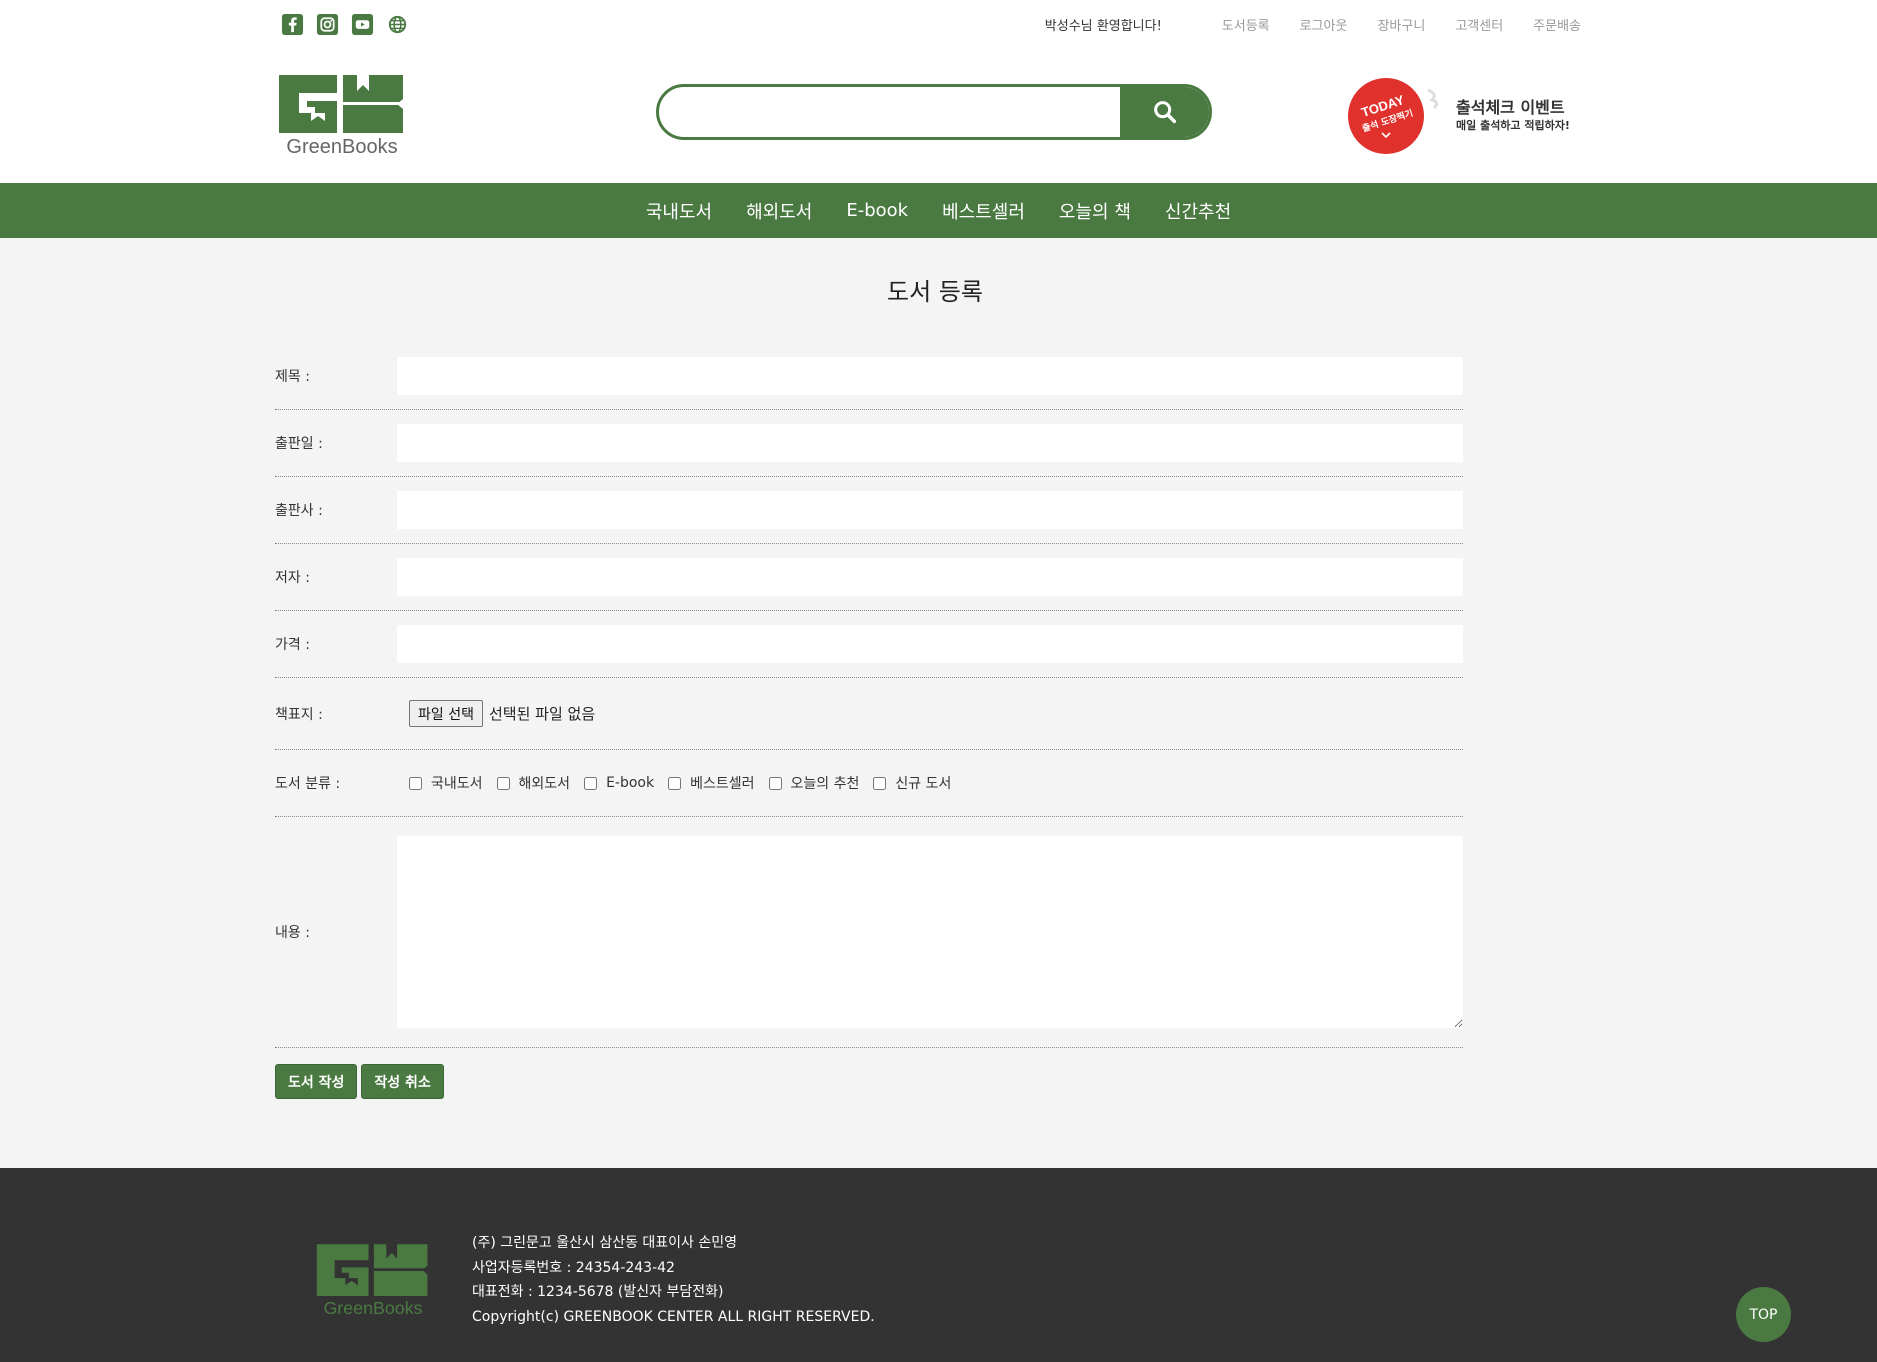 Image resolution: width=1877 pixels, height=1362 pixels. Describe the element at coordinates (1510, 107) in the screenshot. I see `event-title: 출석체크 이벤트` at that location.